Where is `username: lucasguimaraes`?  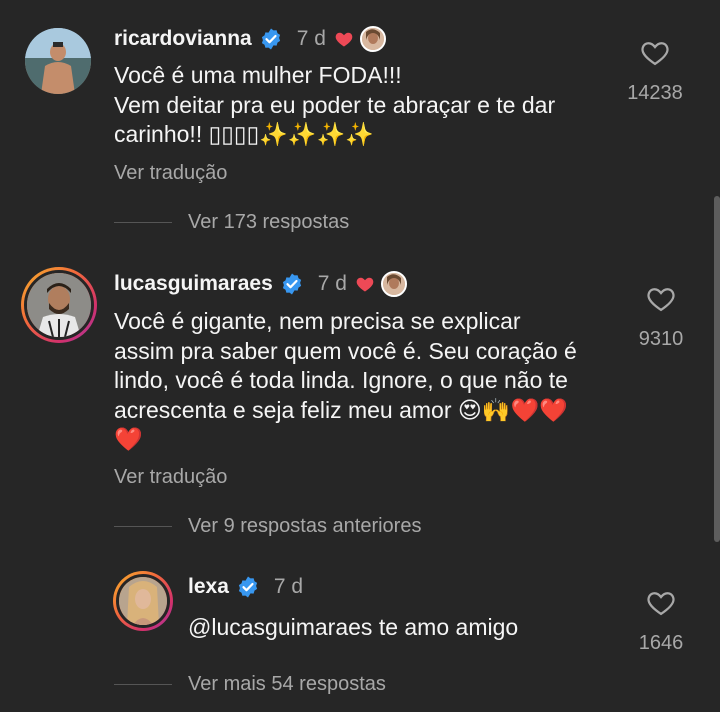
username: lucasguimaraes is located at coordinates (193, 284).